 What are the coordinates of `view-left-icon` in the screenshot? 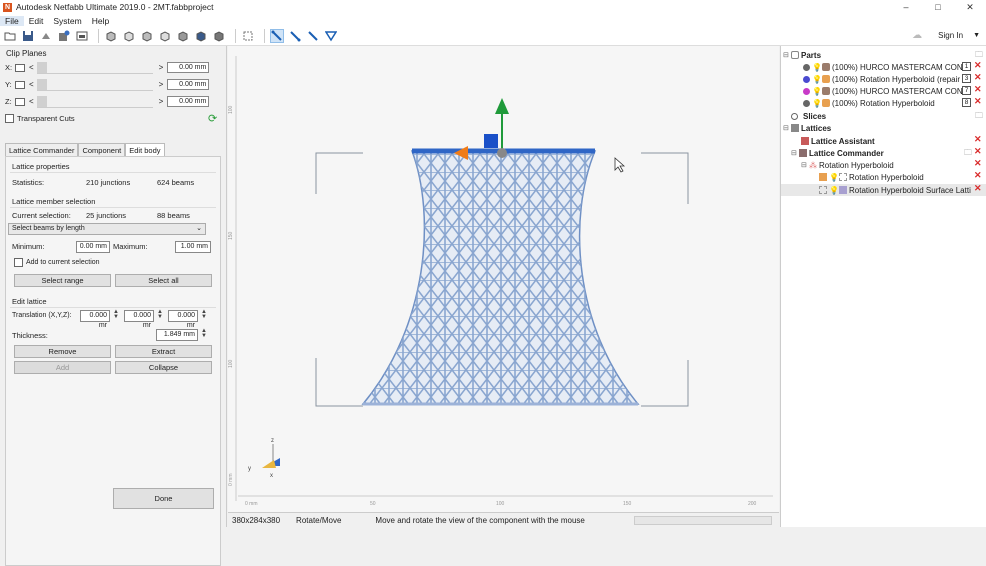 It's located at (147, 36).